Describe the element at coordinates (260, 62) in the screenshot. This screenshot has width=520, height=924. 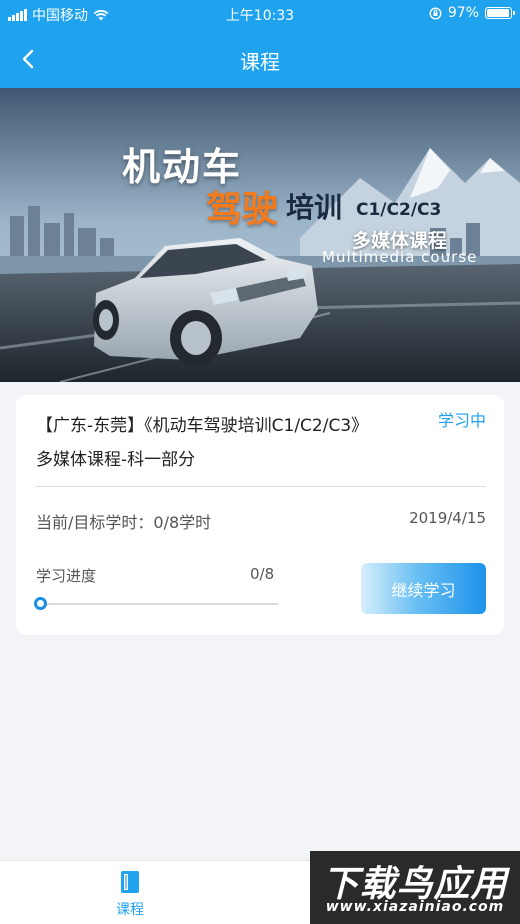
I see `page-title: 课程` at that location.